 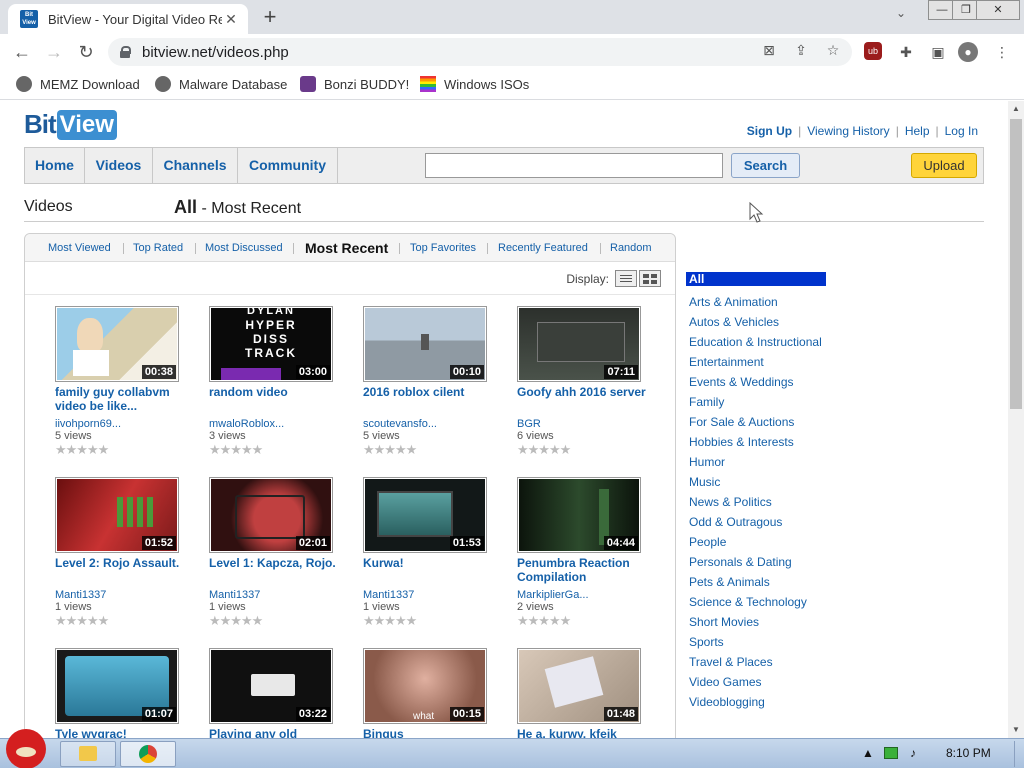 What do you see at coordinates (579, 686) in the screenshot?
I see `video-thumbnail: 01:48` at bounding box center [579, 686].